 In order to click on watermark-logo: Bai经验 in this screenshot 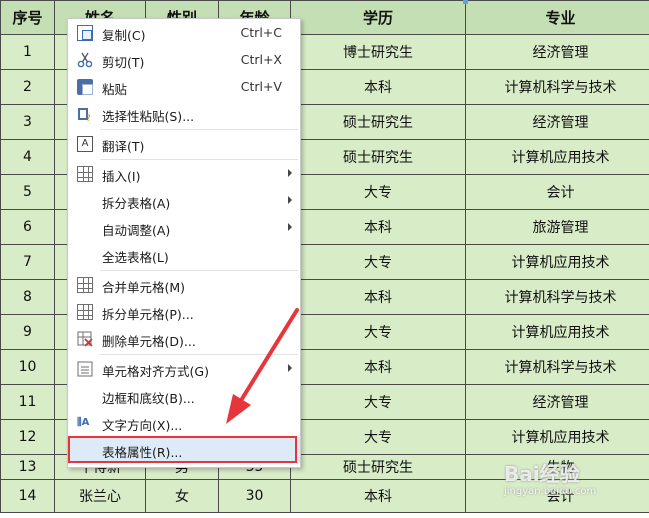, I will do `click(542, 474)`.